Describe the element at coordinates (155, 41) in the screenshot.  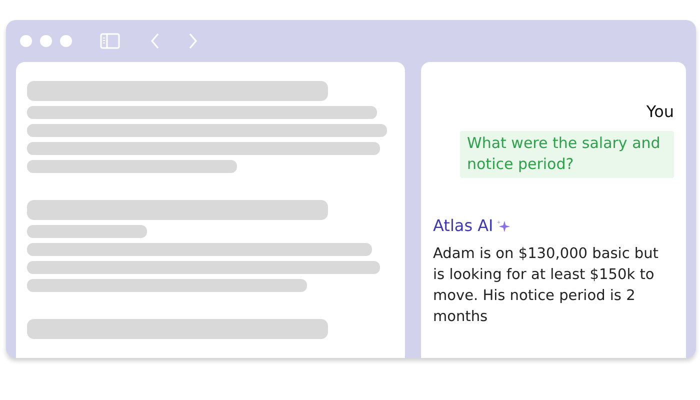
I see `back-icon` at that location.